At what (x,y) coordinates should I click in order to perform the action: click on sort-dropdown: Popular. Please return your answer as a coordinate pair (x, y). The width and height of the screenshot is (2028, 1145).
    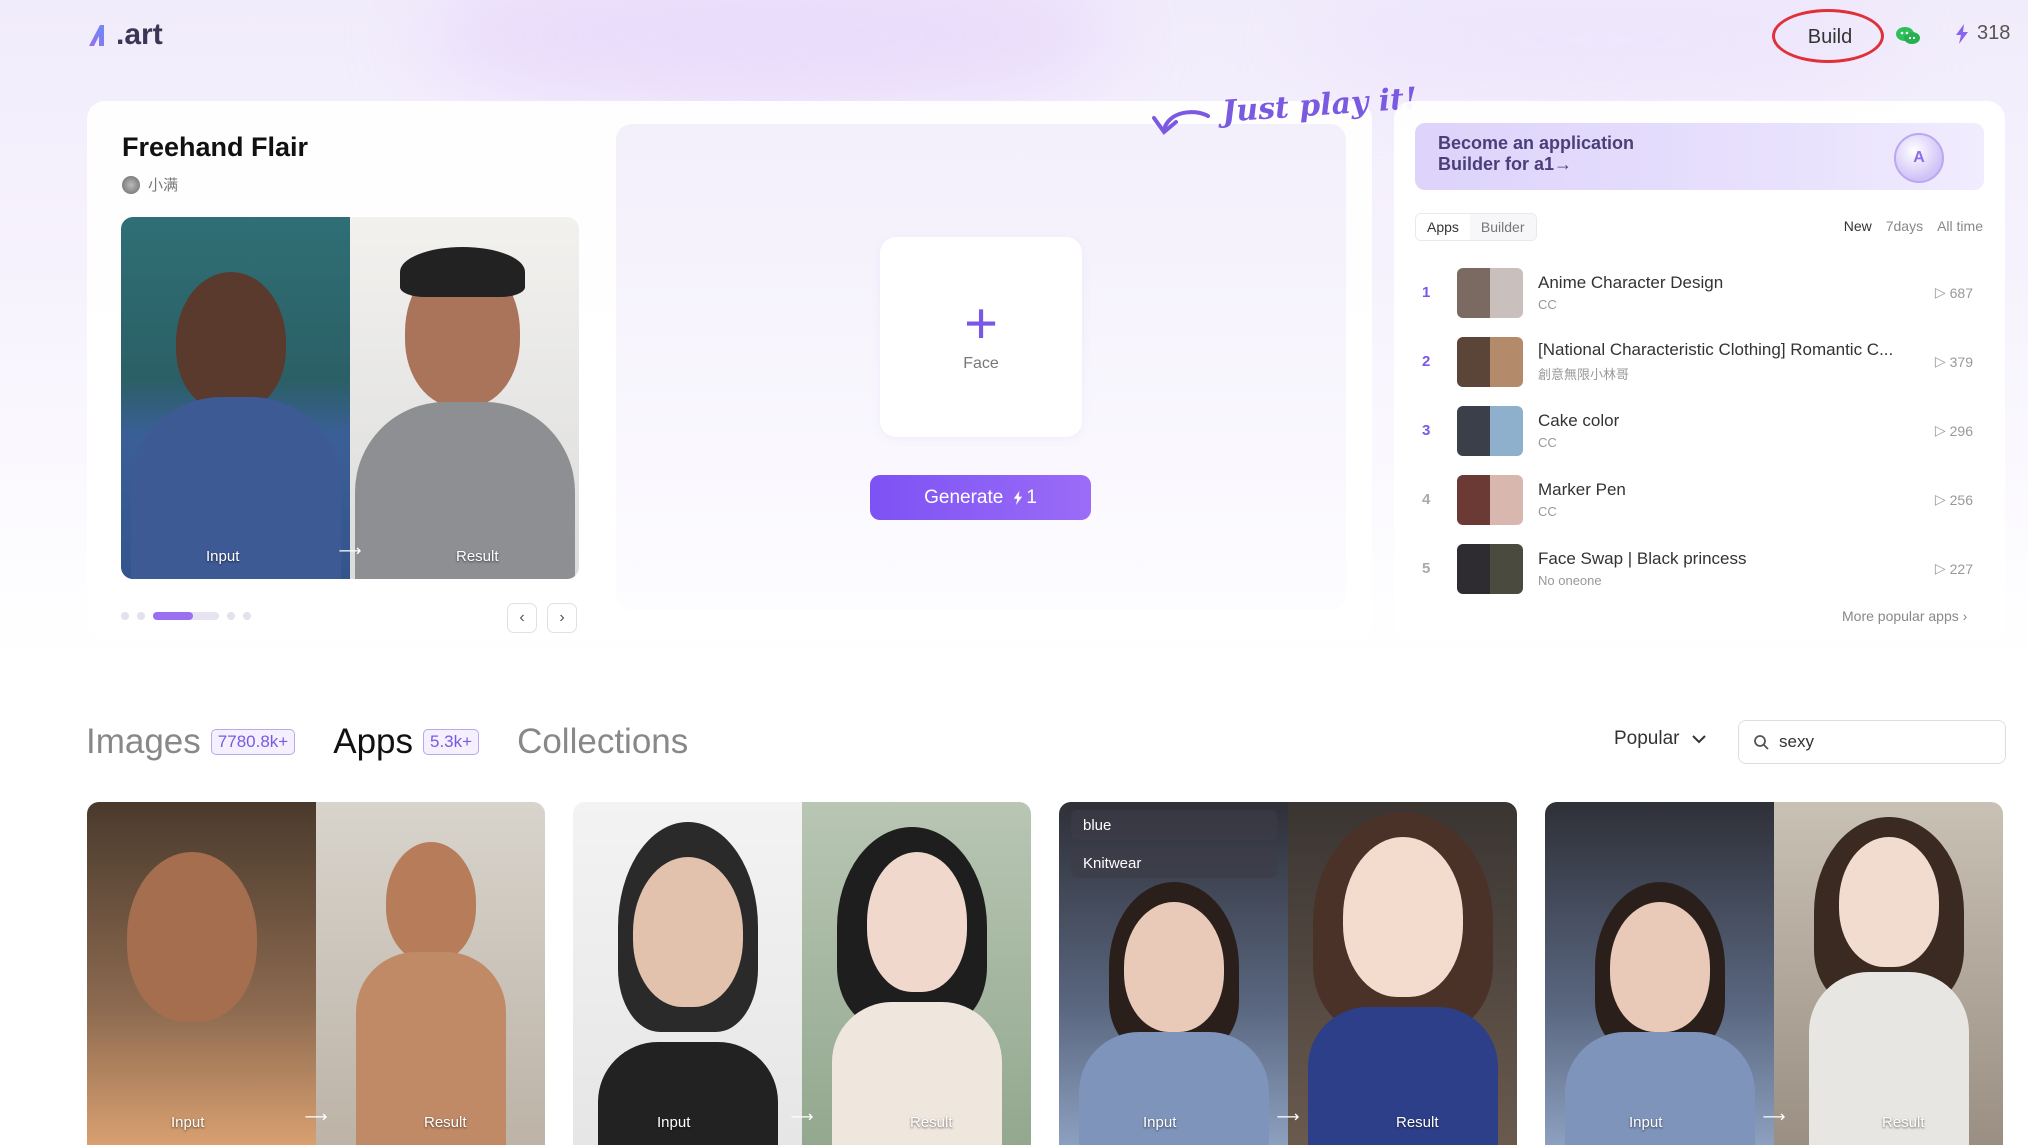
    Looking at the image, I should click on (1660, 739).